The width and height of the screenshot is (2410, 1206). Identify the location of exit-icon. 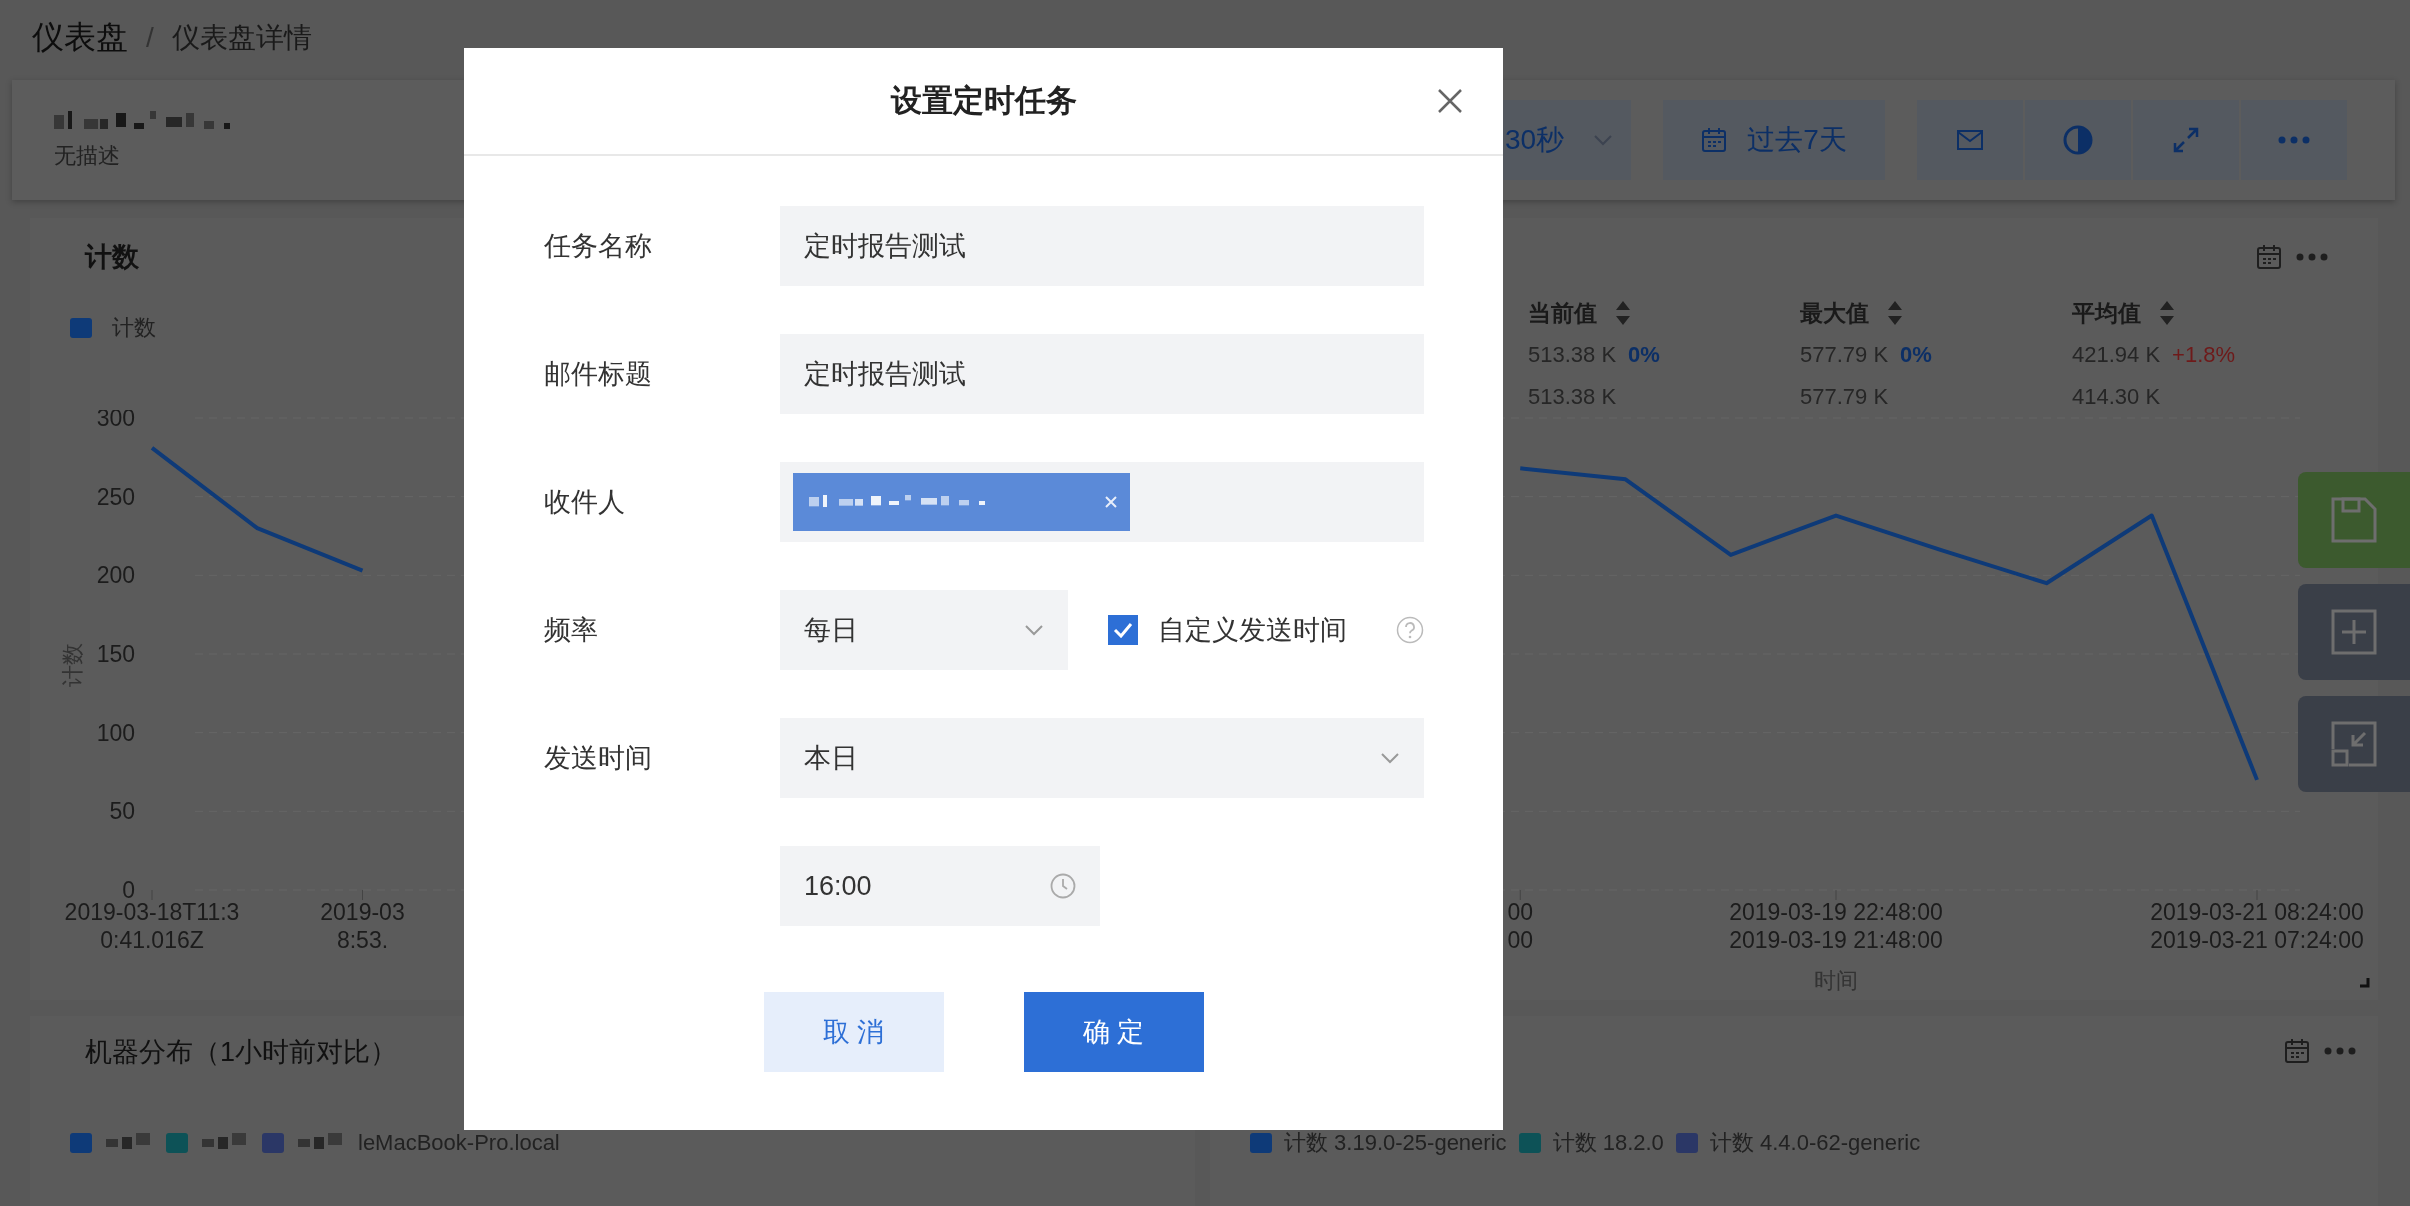
(2354, 744).